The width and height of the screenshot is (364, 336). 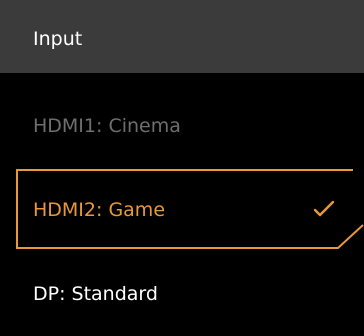 What do you see at coordinates (107, 126) in the screenshot?
I see `menu-item-label: HDMI1: Cinema` at bounding box center [107, 126].